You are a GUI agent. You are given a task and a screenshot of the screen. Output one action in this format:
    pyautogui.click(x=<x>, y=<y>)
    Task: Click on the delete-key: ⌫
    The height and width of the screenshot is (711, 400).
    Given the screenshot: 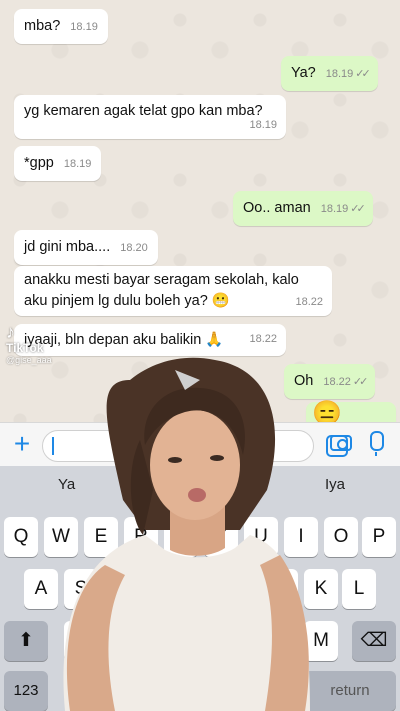 What is the action you would take?
    pyautogui.click(x=374, y=641)
    